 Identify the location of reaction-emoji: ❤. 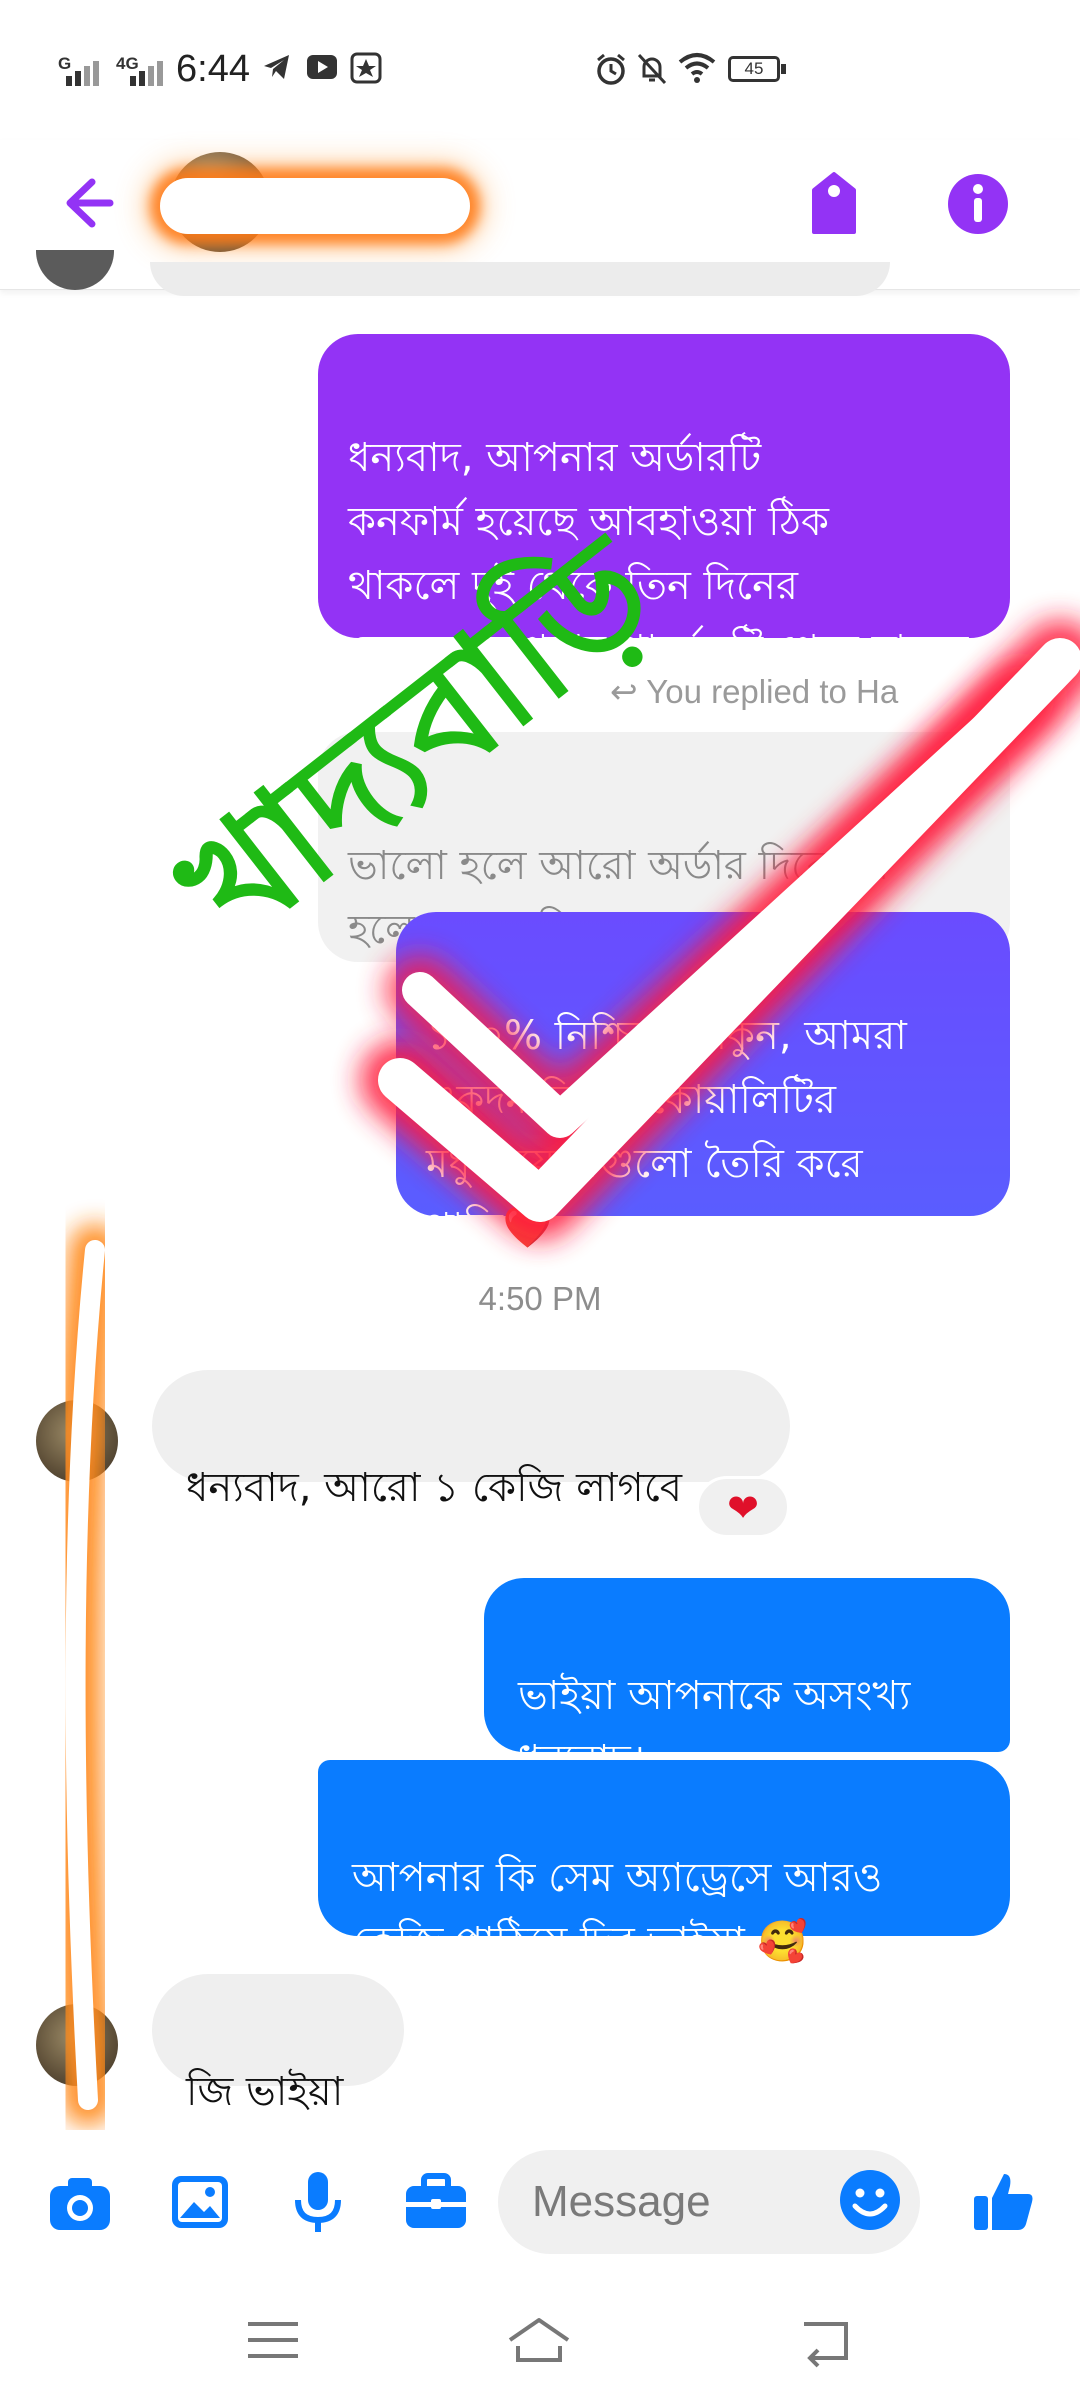
(743, 1508).